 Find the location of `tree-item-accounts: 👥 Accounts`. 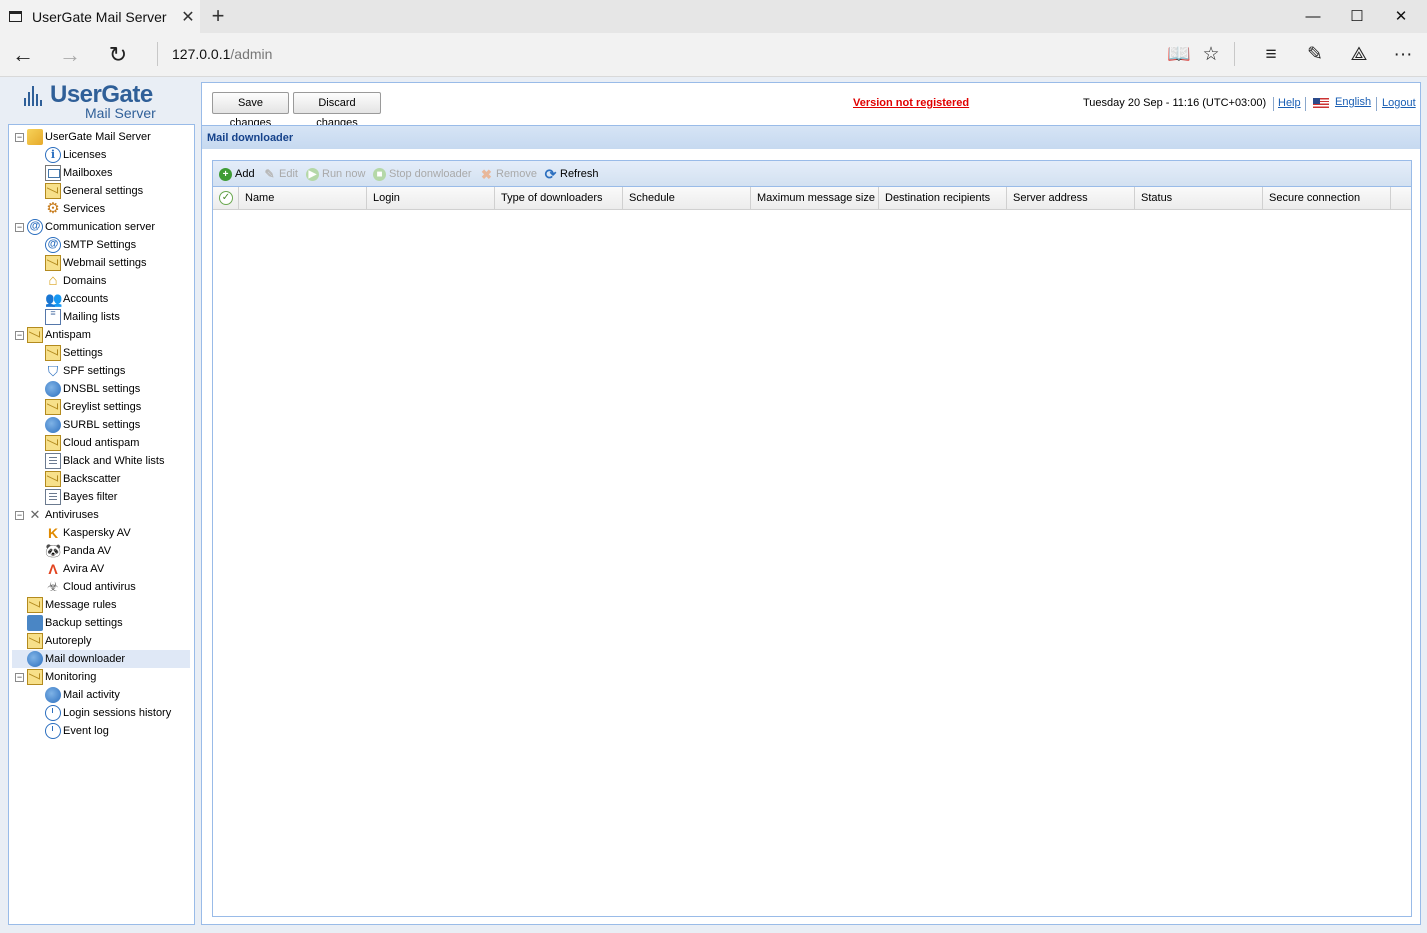

tree-item-accounts: 👥 Accounts is located at coordinates (76, 299).